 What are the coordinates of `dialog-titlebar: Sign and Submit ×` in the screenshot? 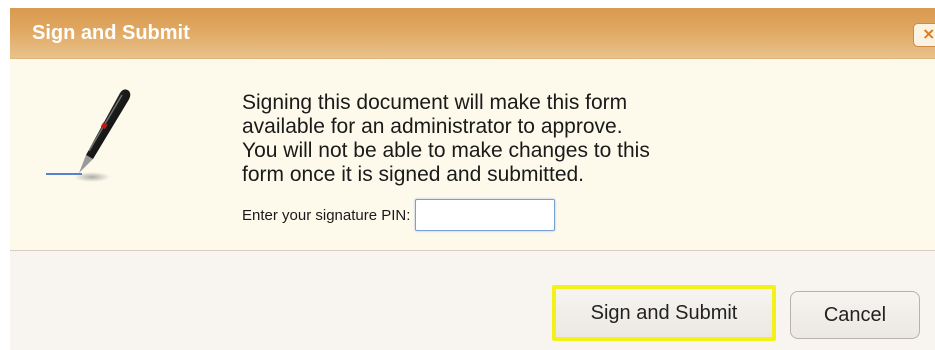 It's located at (472, 33).